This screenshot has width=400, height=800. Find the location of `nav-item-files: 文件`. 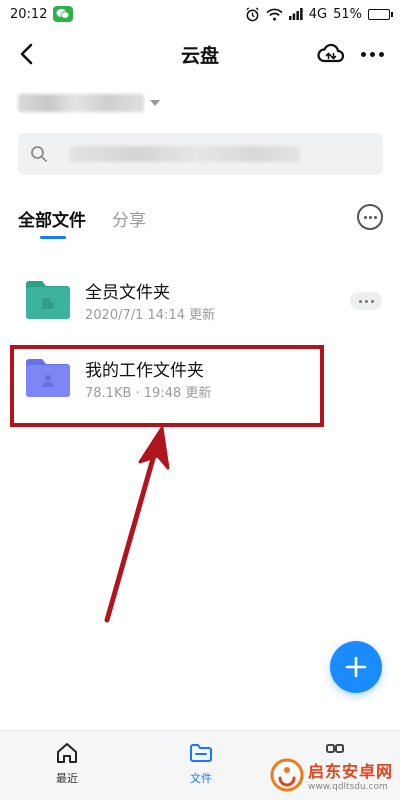

nav-item-files: 文件 is located at coordinates (201, 766).